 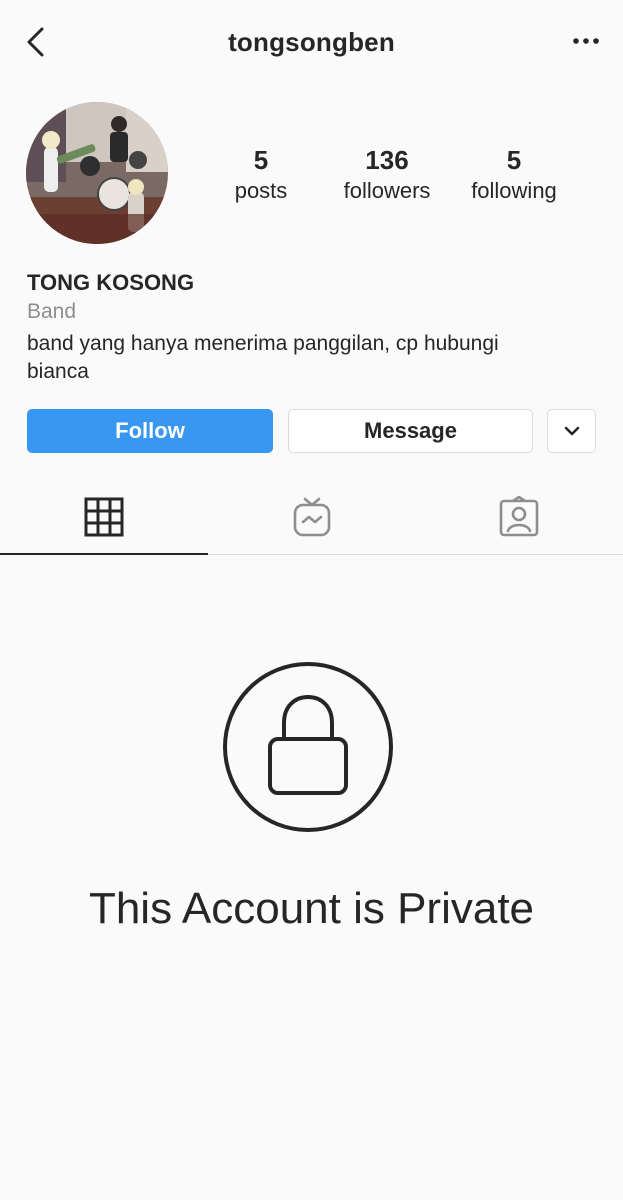 I want to click on top-bar: tongsongben, so click(x=311, y=42).